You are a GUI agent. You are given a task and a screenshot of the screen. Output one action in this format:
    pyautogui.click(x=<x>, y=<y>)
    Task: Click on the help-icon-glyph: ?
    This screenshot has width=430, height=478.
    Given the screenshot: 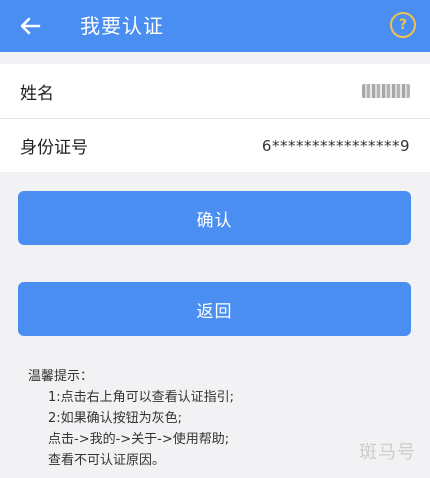 What is the action you would take?
    pyautogui.click(x=403, y=25)
    